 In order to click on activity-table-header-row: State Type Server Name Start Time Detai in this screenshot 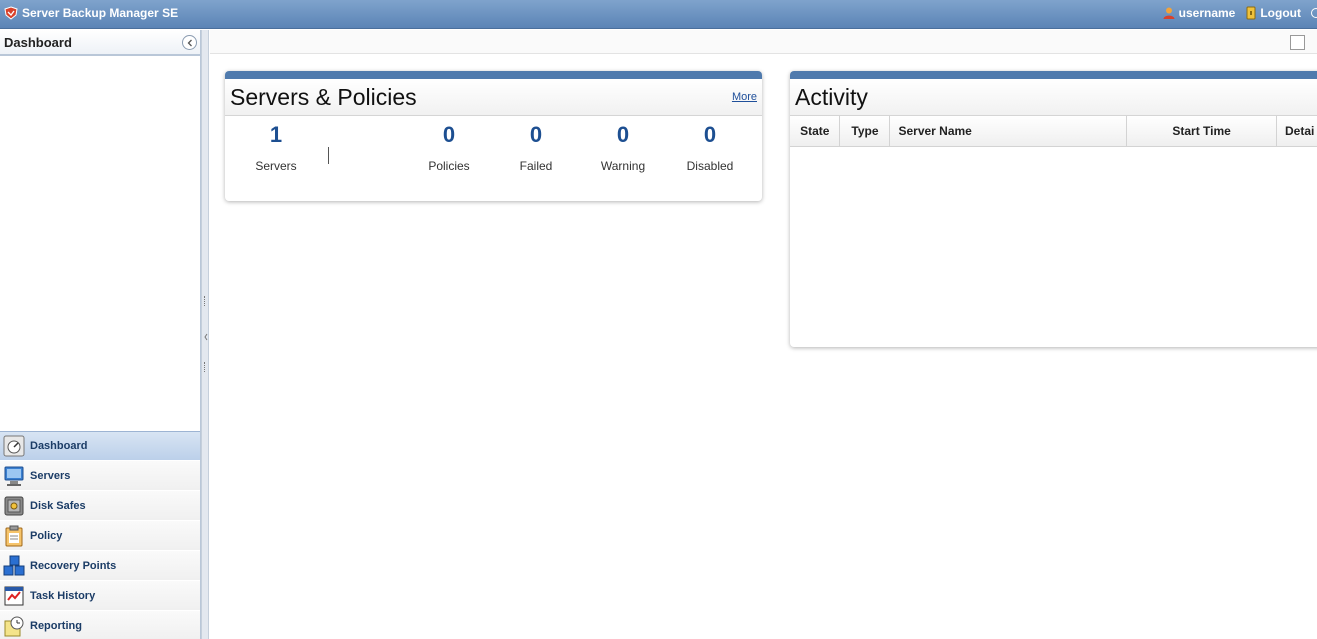, I will do `click(1053, 131)`.